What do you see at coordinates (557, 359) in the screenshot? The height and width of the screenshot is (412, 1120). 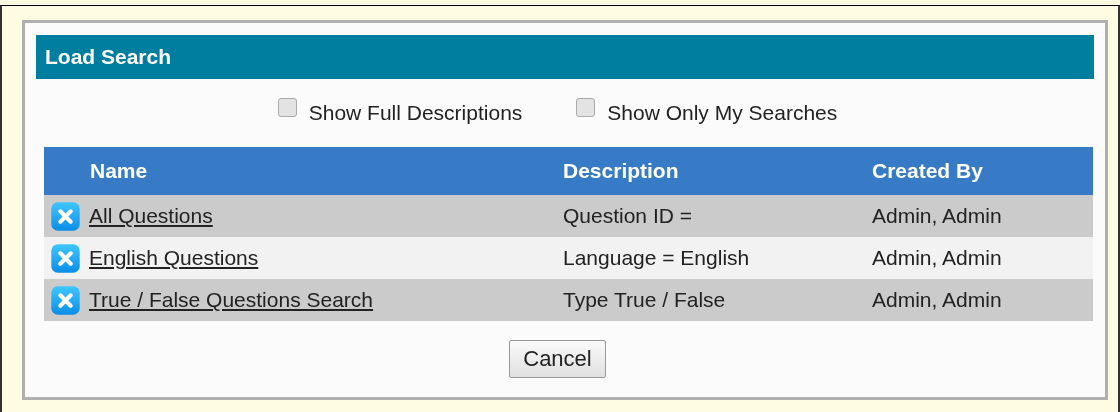 I see `cancel-button: Cancel` at bounding box center [557, 359].